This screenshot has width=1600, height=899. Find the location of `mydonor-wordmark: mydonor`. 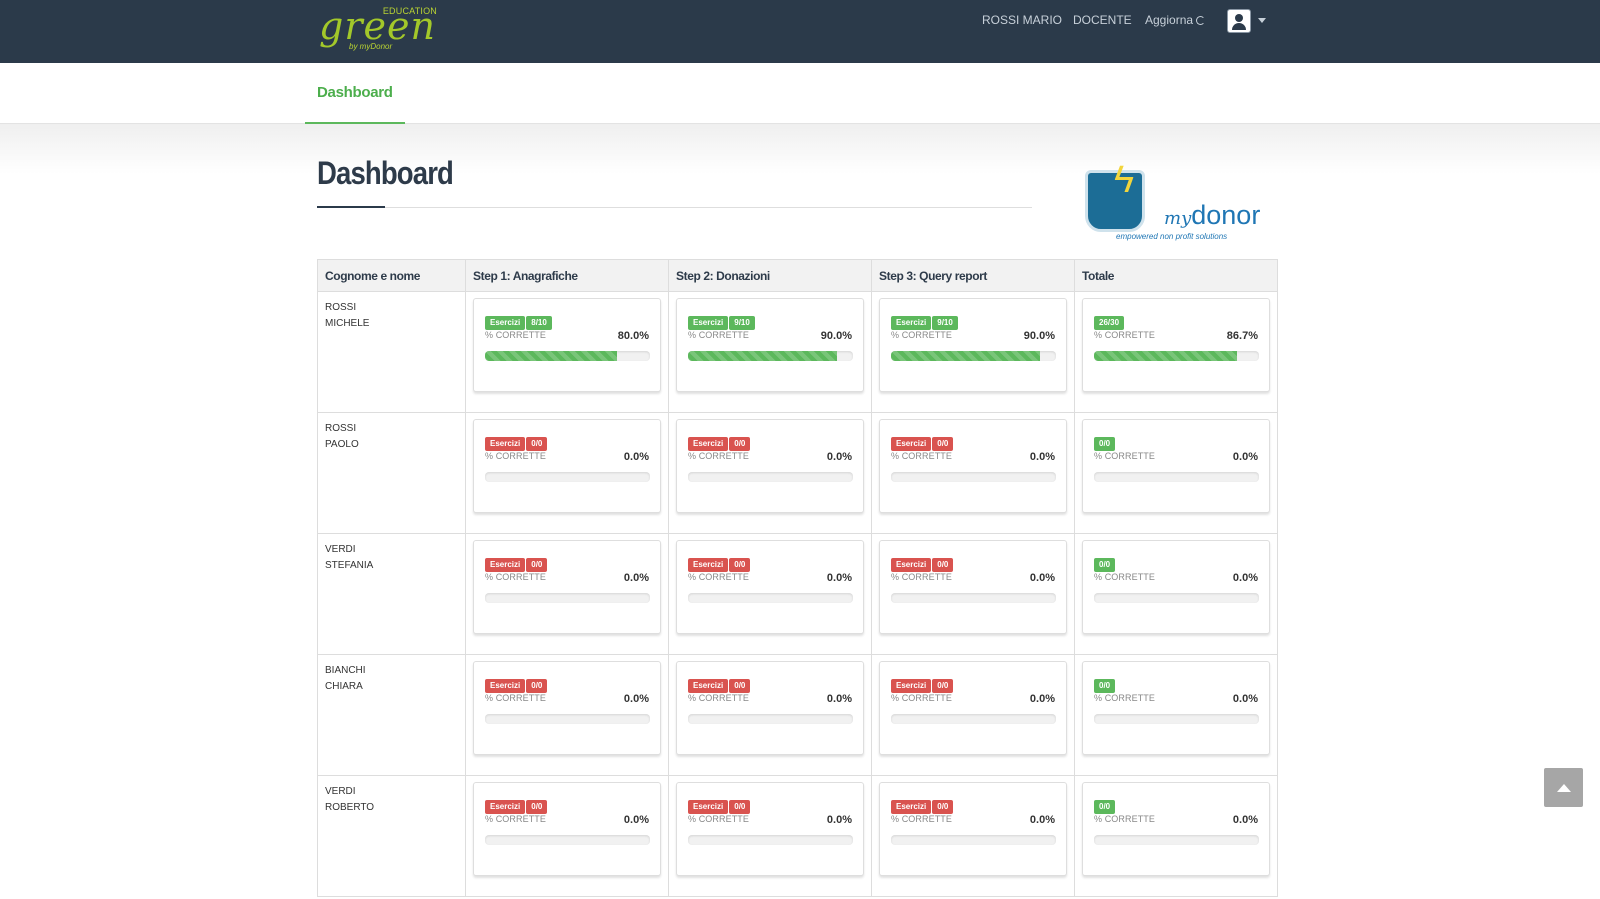

mydonor-wordmark: mydonor is located at coordinates (1212, 215).